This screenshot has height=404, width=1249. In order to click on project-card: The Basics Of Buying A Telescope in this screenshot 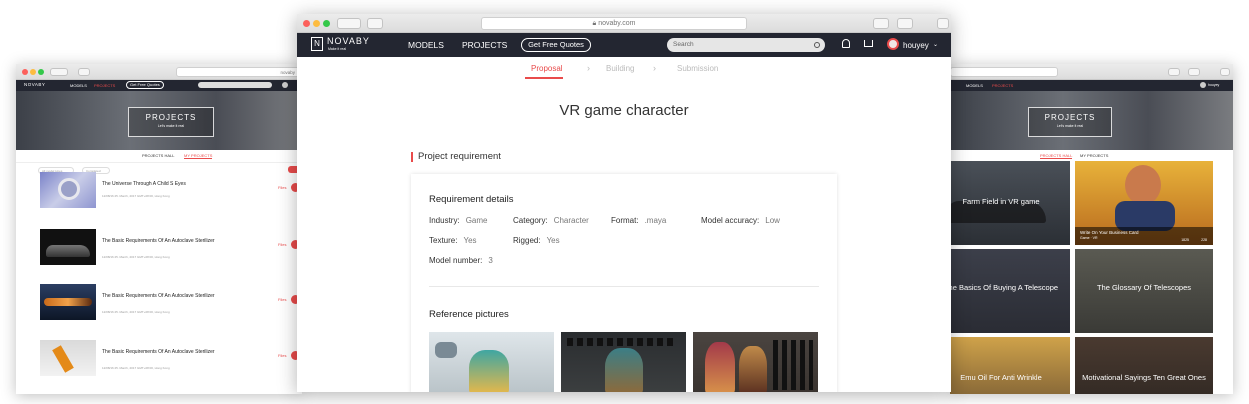, I will do `click(1010, 291)`.